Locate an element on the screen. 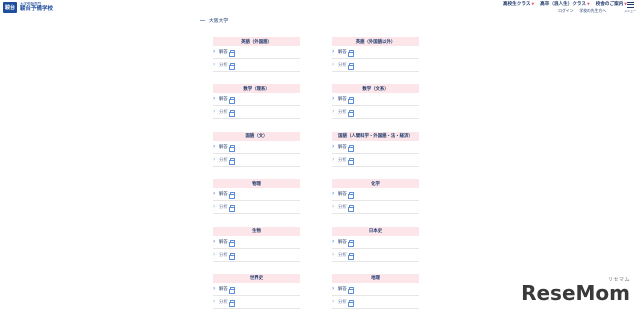 The width and height of the screenshot is (640, 313). nav-item-graduate: 高卒（浪人生）クラス▼ is located at coordinates (565, 5).